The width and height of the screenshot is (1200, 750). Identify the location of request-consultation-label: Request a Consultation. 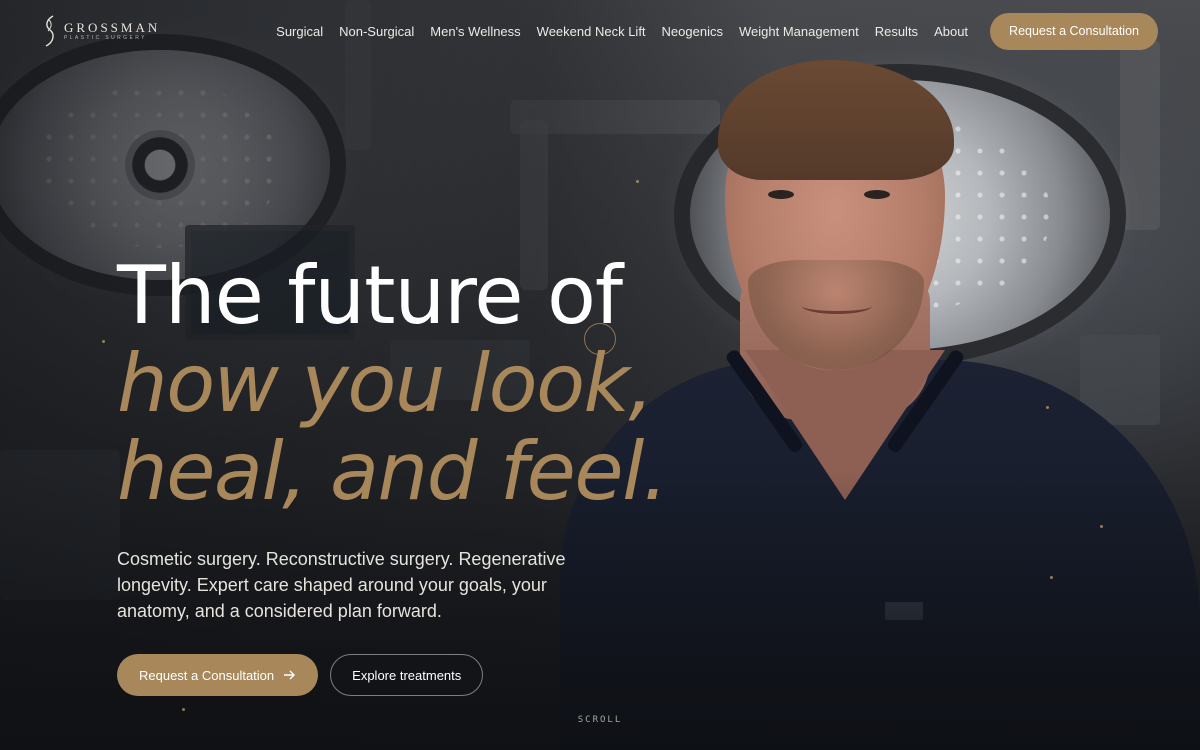
(207, 675).